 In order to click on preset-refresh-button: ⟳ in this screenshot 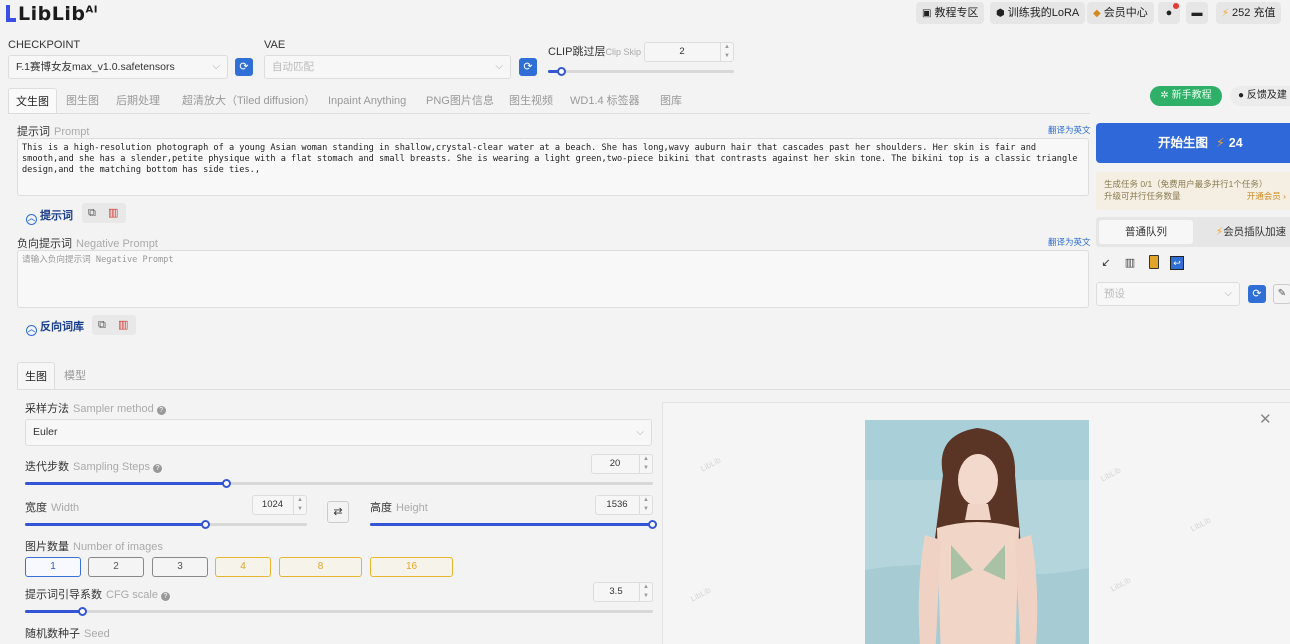, I will do `click(1257, 294)`.